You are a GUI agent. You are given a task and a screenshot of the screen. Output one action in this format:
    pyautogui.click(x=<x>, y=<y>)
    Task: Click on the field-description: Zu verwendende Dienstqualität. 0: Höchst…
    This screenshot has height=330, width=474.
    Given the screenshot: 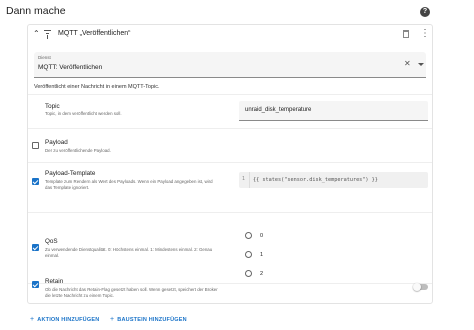 What is the action you would take?
    pyautogui.click(x=129, y=249)
    